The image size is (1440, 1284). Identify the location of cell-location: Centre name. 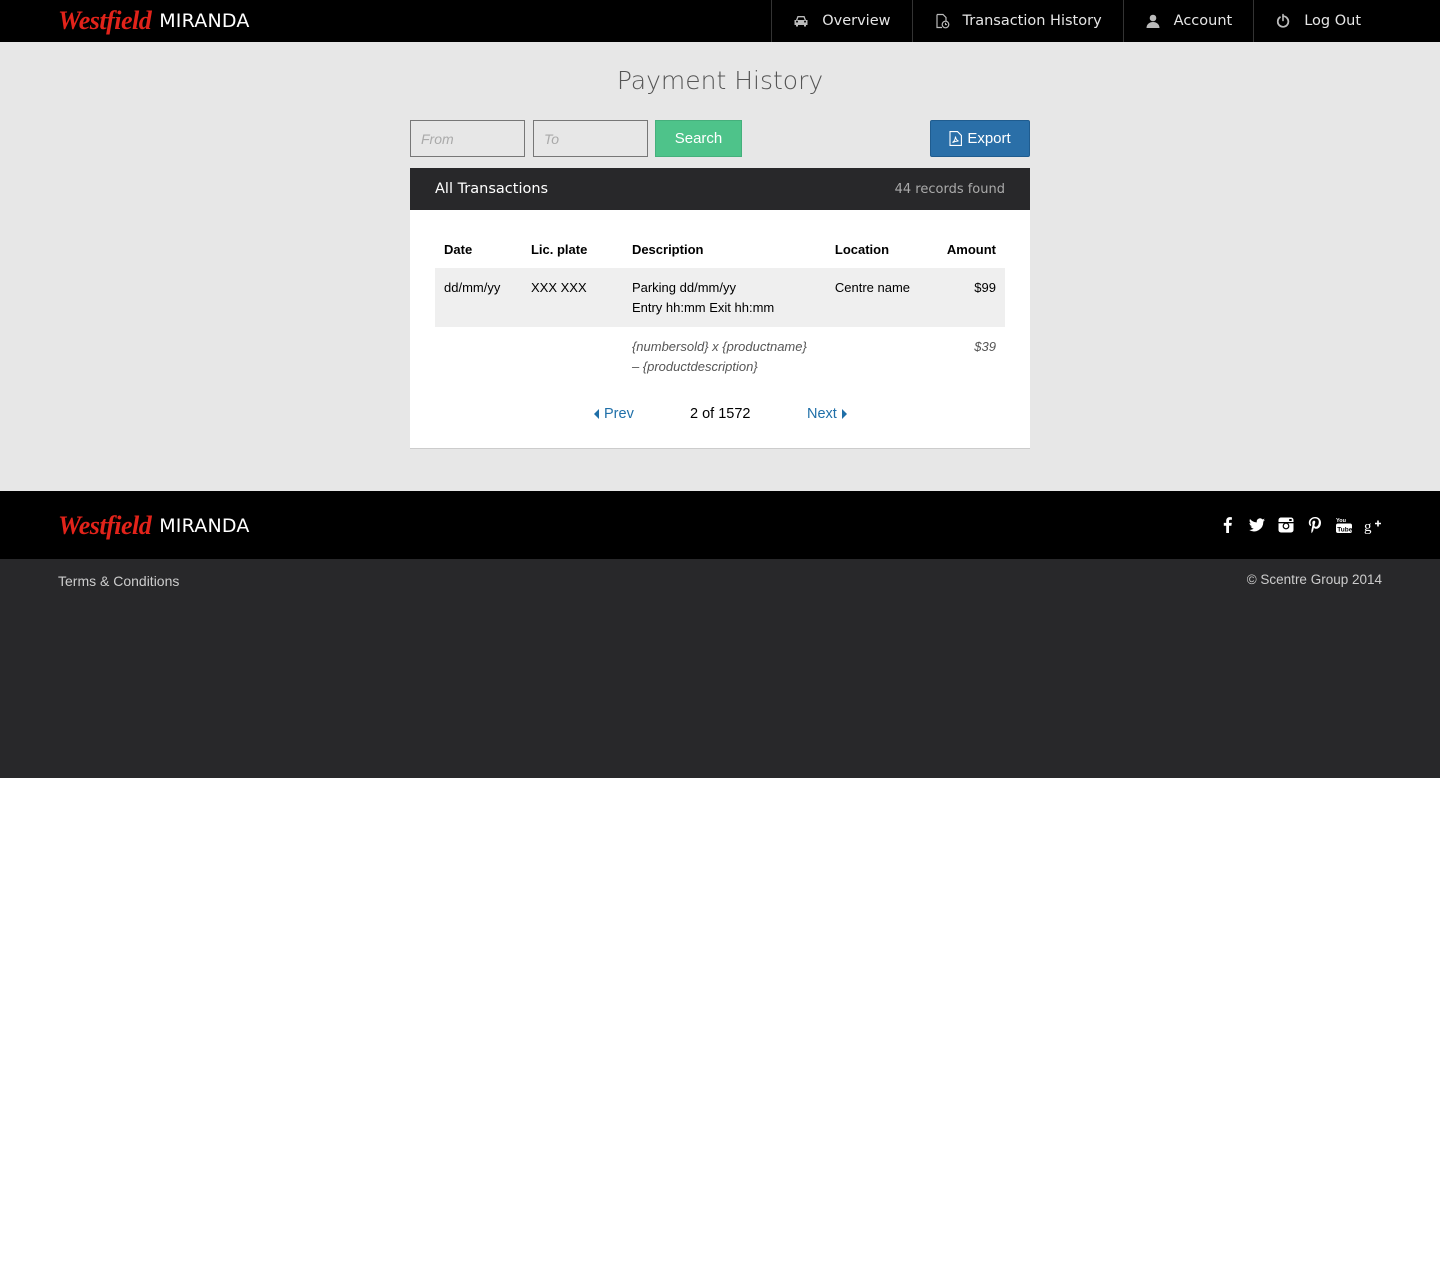
(881, 297).